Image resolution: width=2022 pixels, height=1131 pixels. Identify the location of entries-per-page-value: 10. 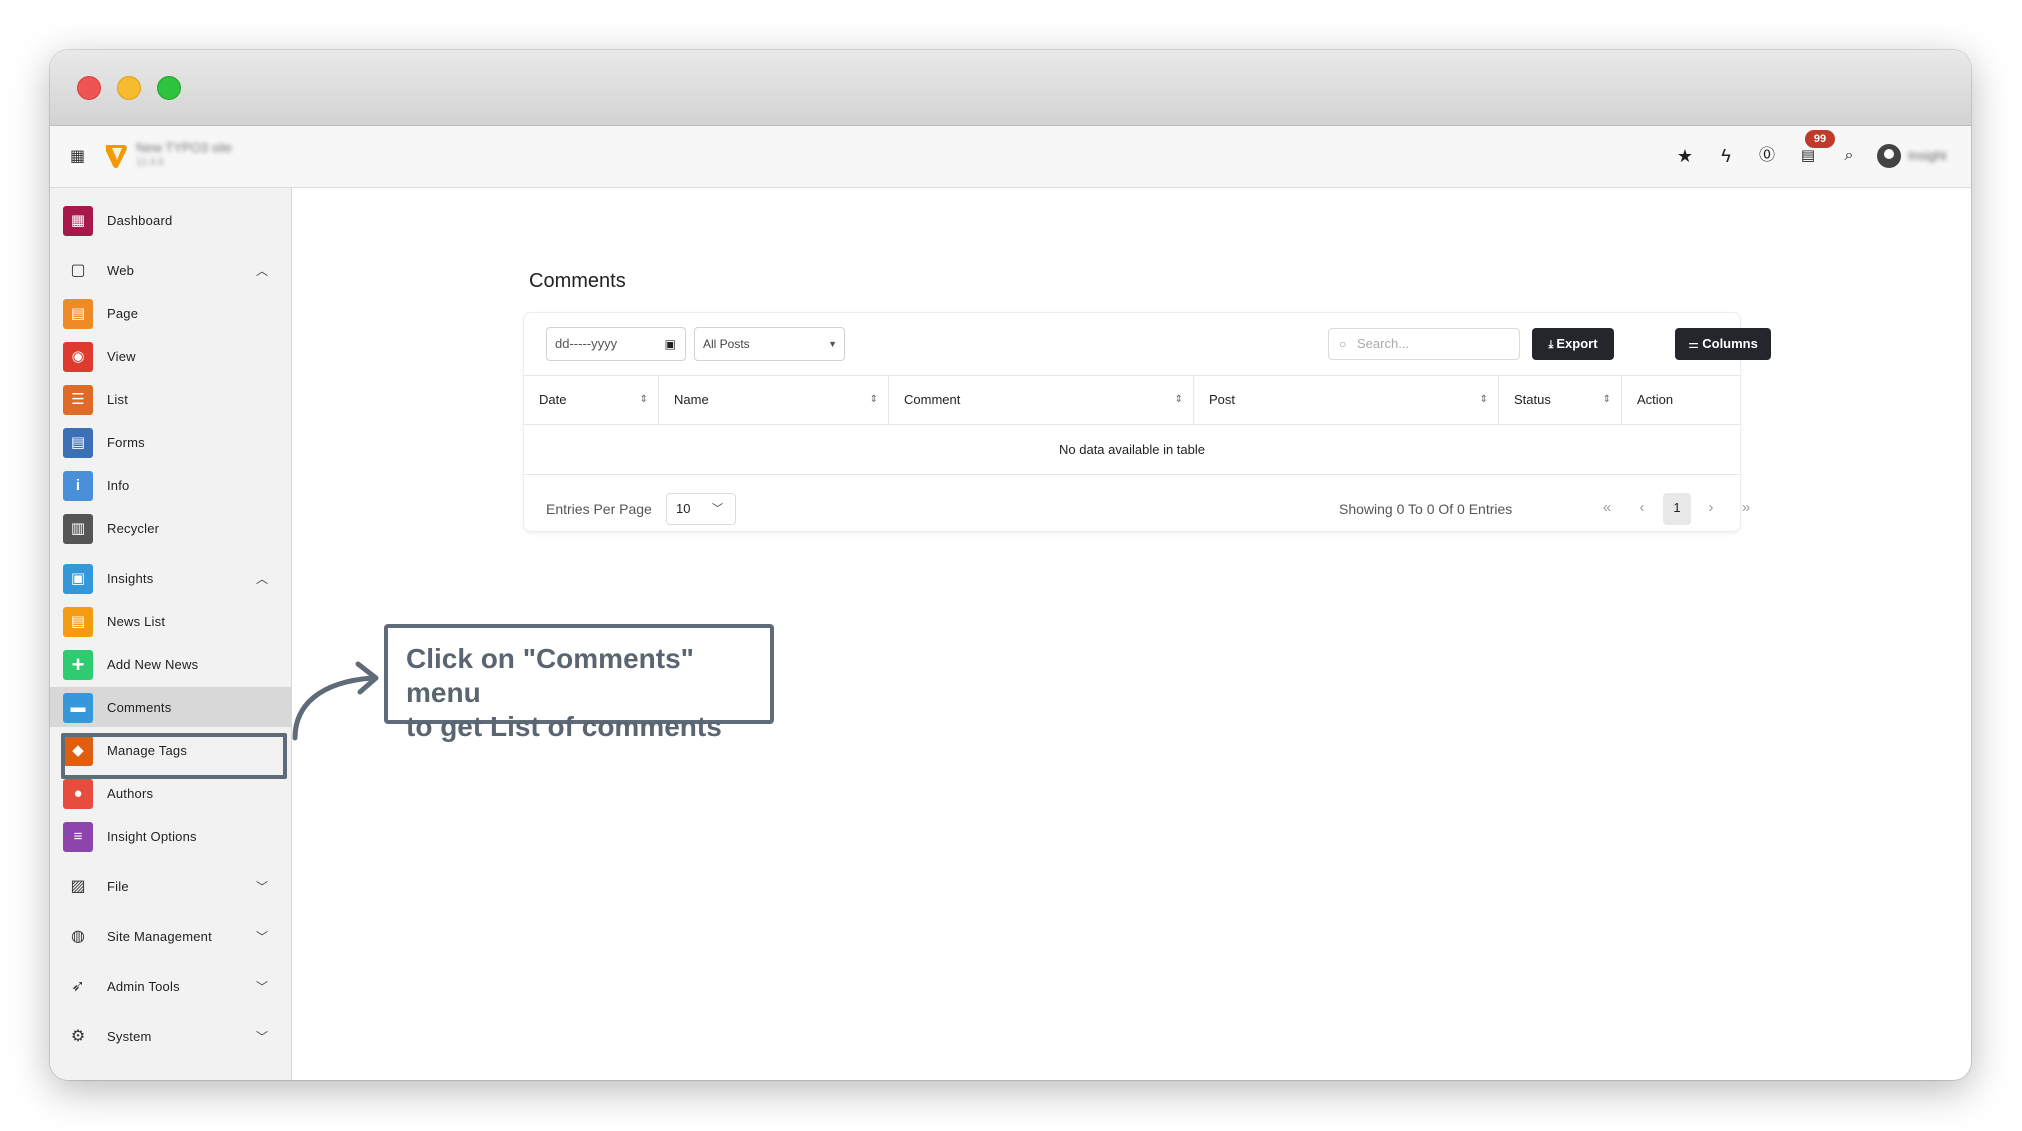
(683, 508).